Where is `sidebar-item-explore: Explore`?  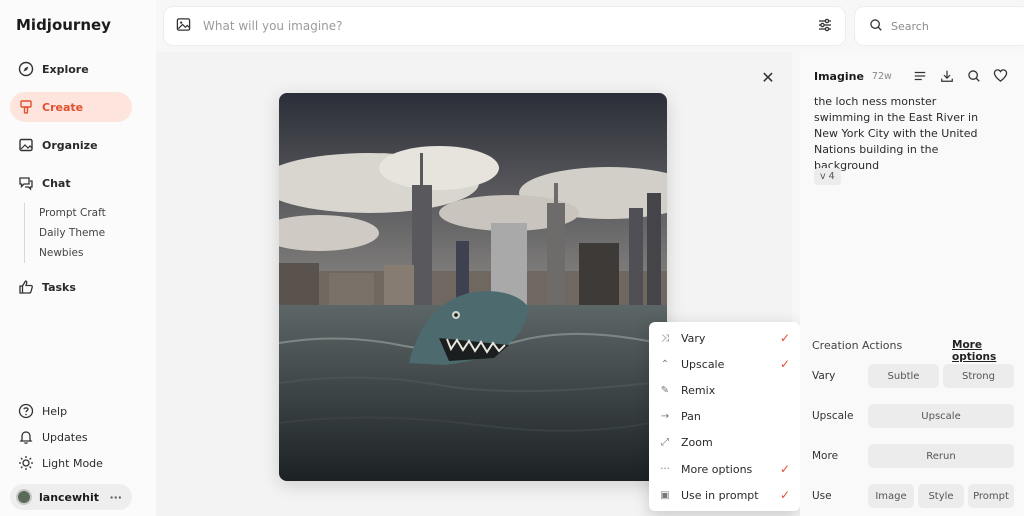
sidebar-item-explore: Explore is located at coordinates (71, 69).